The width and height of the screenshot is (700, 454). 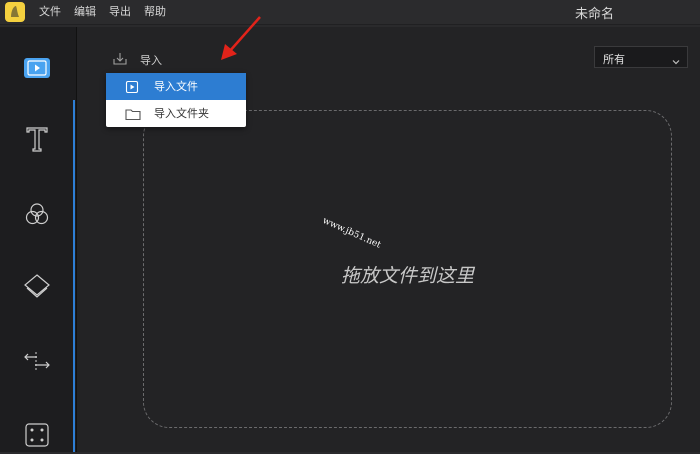 What do you see at coordinates (132, 88) in the screenshot?
I see `video-file-icon` at bounding box center [132, 88].